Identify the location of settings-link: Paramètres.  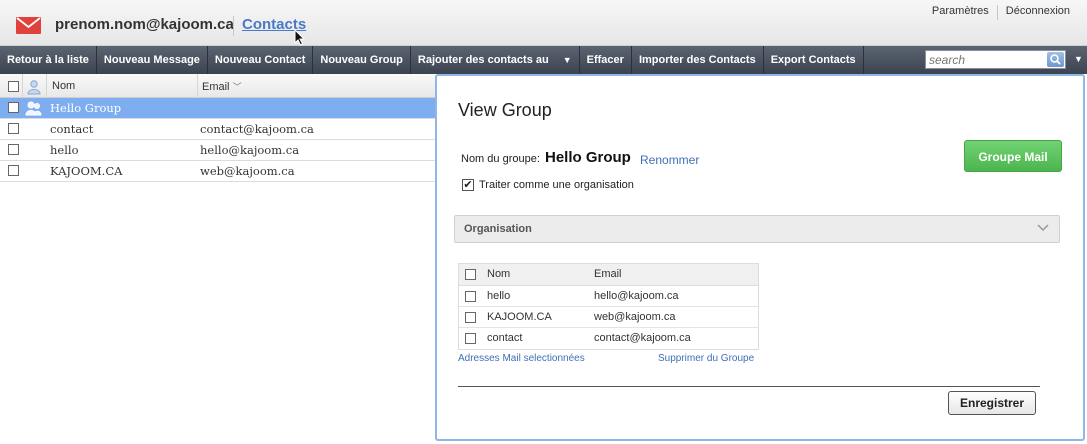
(960, 12).